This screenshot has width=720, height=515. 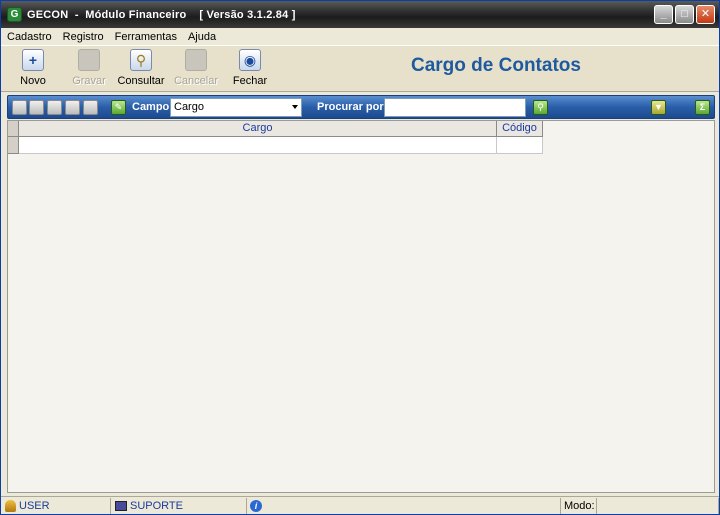 I want to click on consultar-label: Consultar, so click(x=141, y=81).